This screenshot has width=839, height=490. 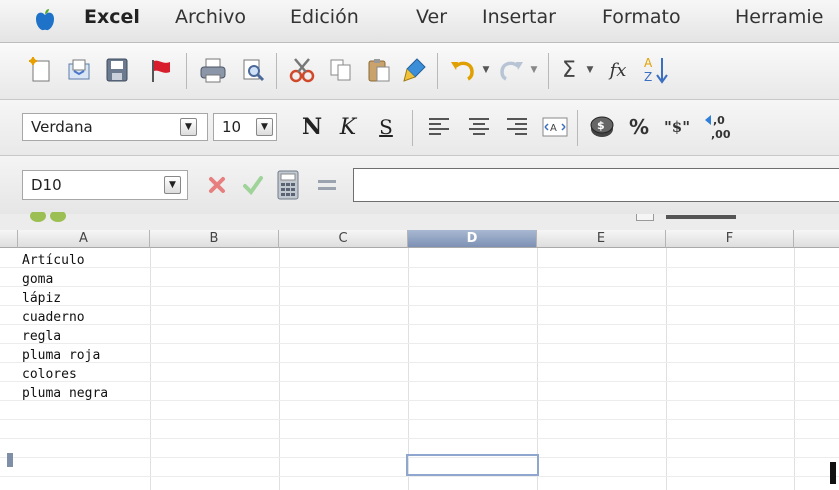 I want to click on cell-a1: Artículo, so click(x=53, y=260).